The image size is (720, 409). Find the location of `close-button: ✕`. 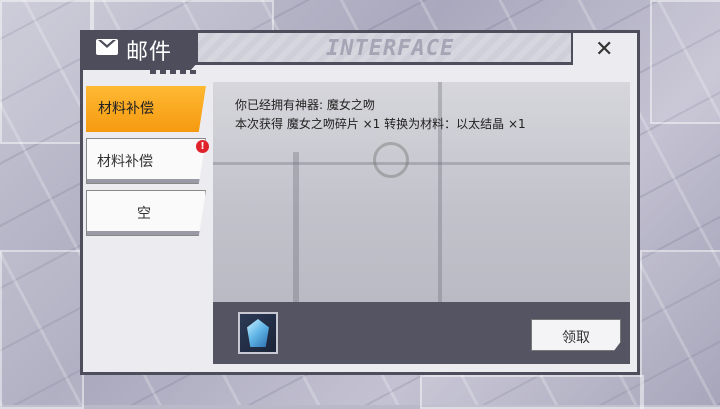

close-button: ✕ is located at coordinates (604, 49).